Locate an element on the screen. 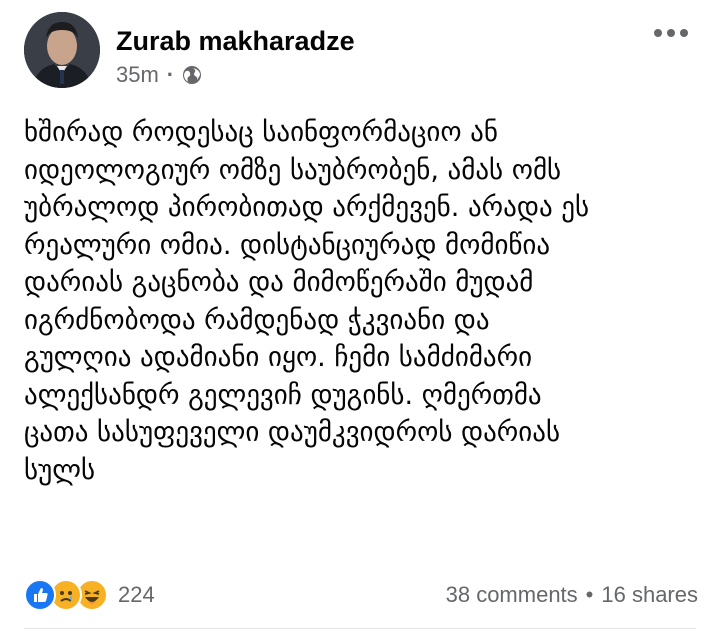 The image size is (720, 639). author-avatar is located at coordinates (62, 50).